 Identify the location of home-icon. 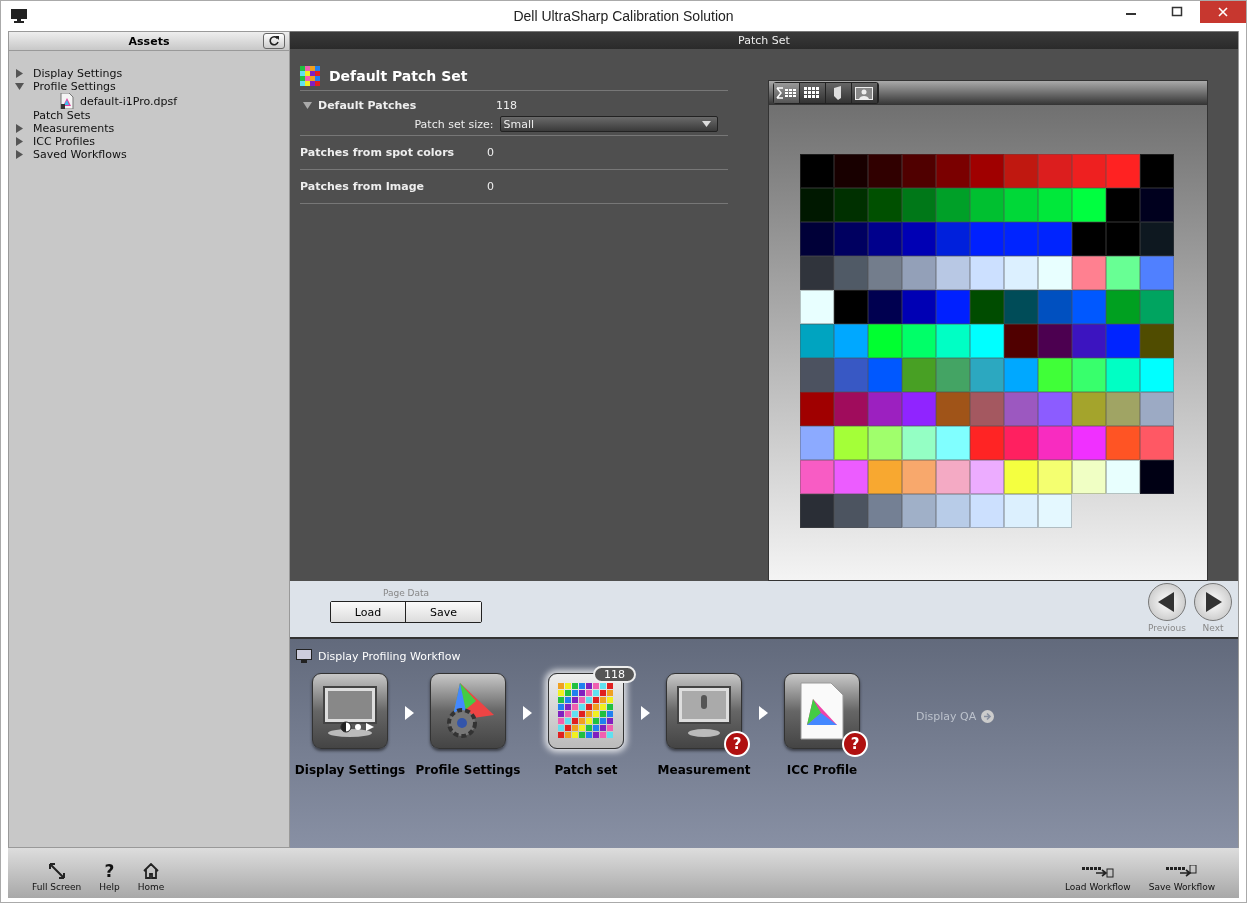
(151, 871).